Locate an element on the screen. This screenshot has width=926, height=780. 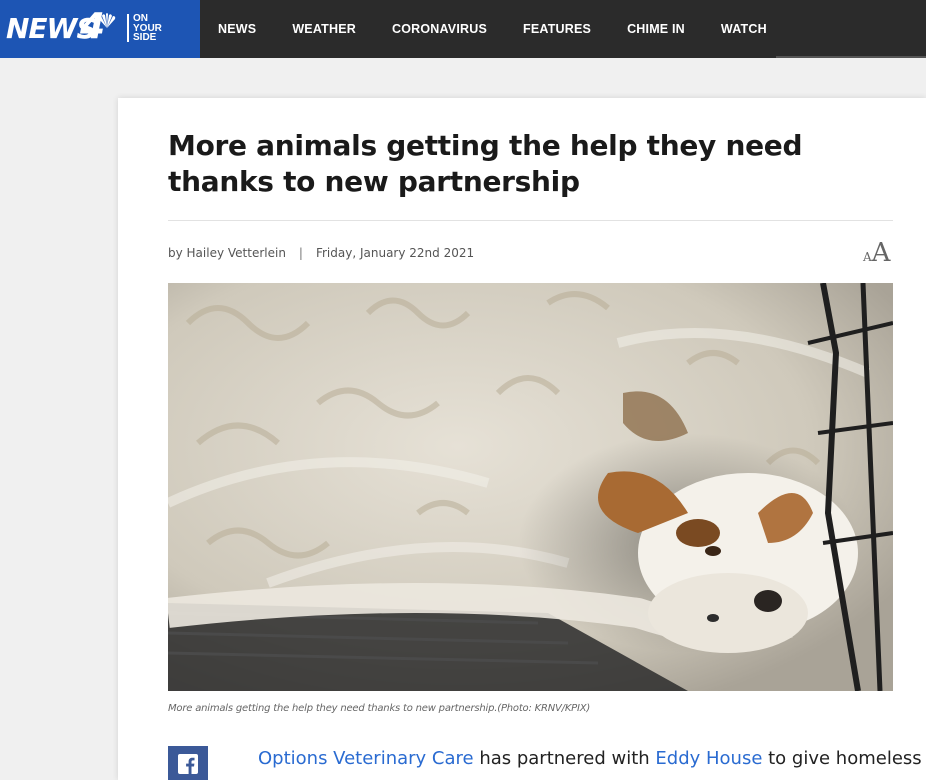
logo-tagline: ON YOUR SIDE is located at coordinates (147, 28).